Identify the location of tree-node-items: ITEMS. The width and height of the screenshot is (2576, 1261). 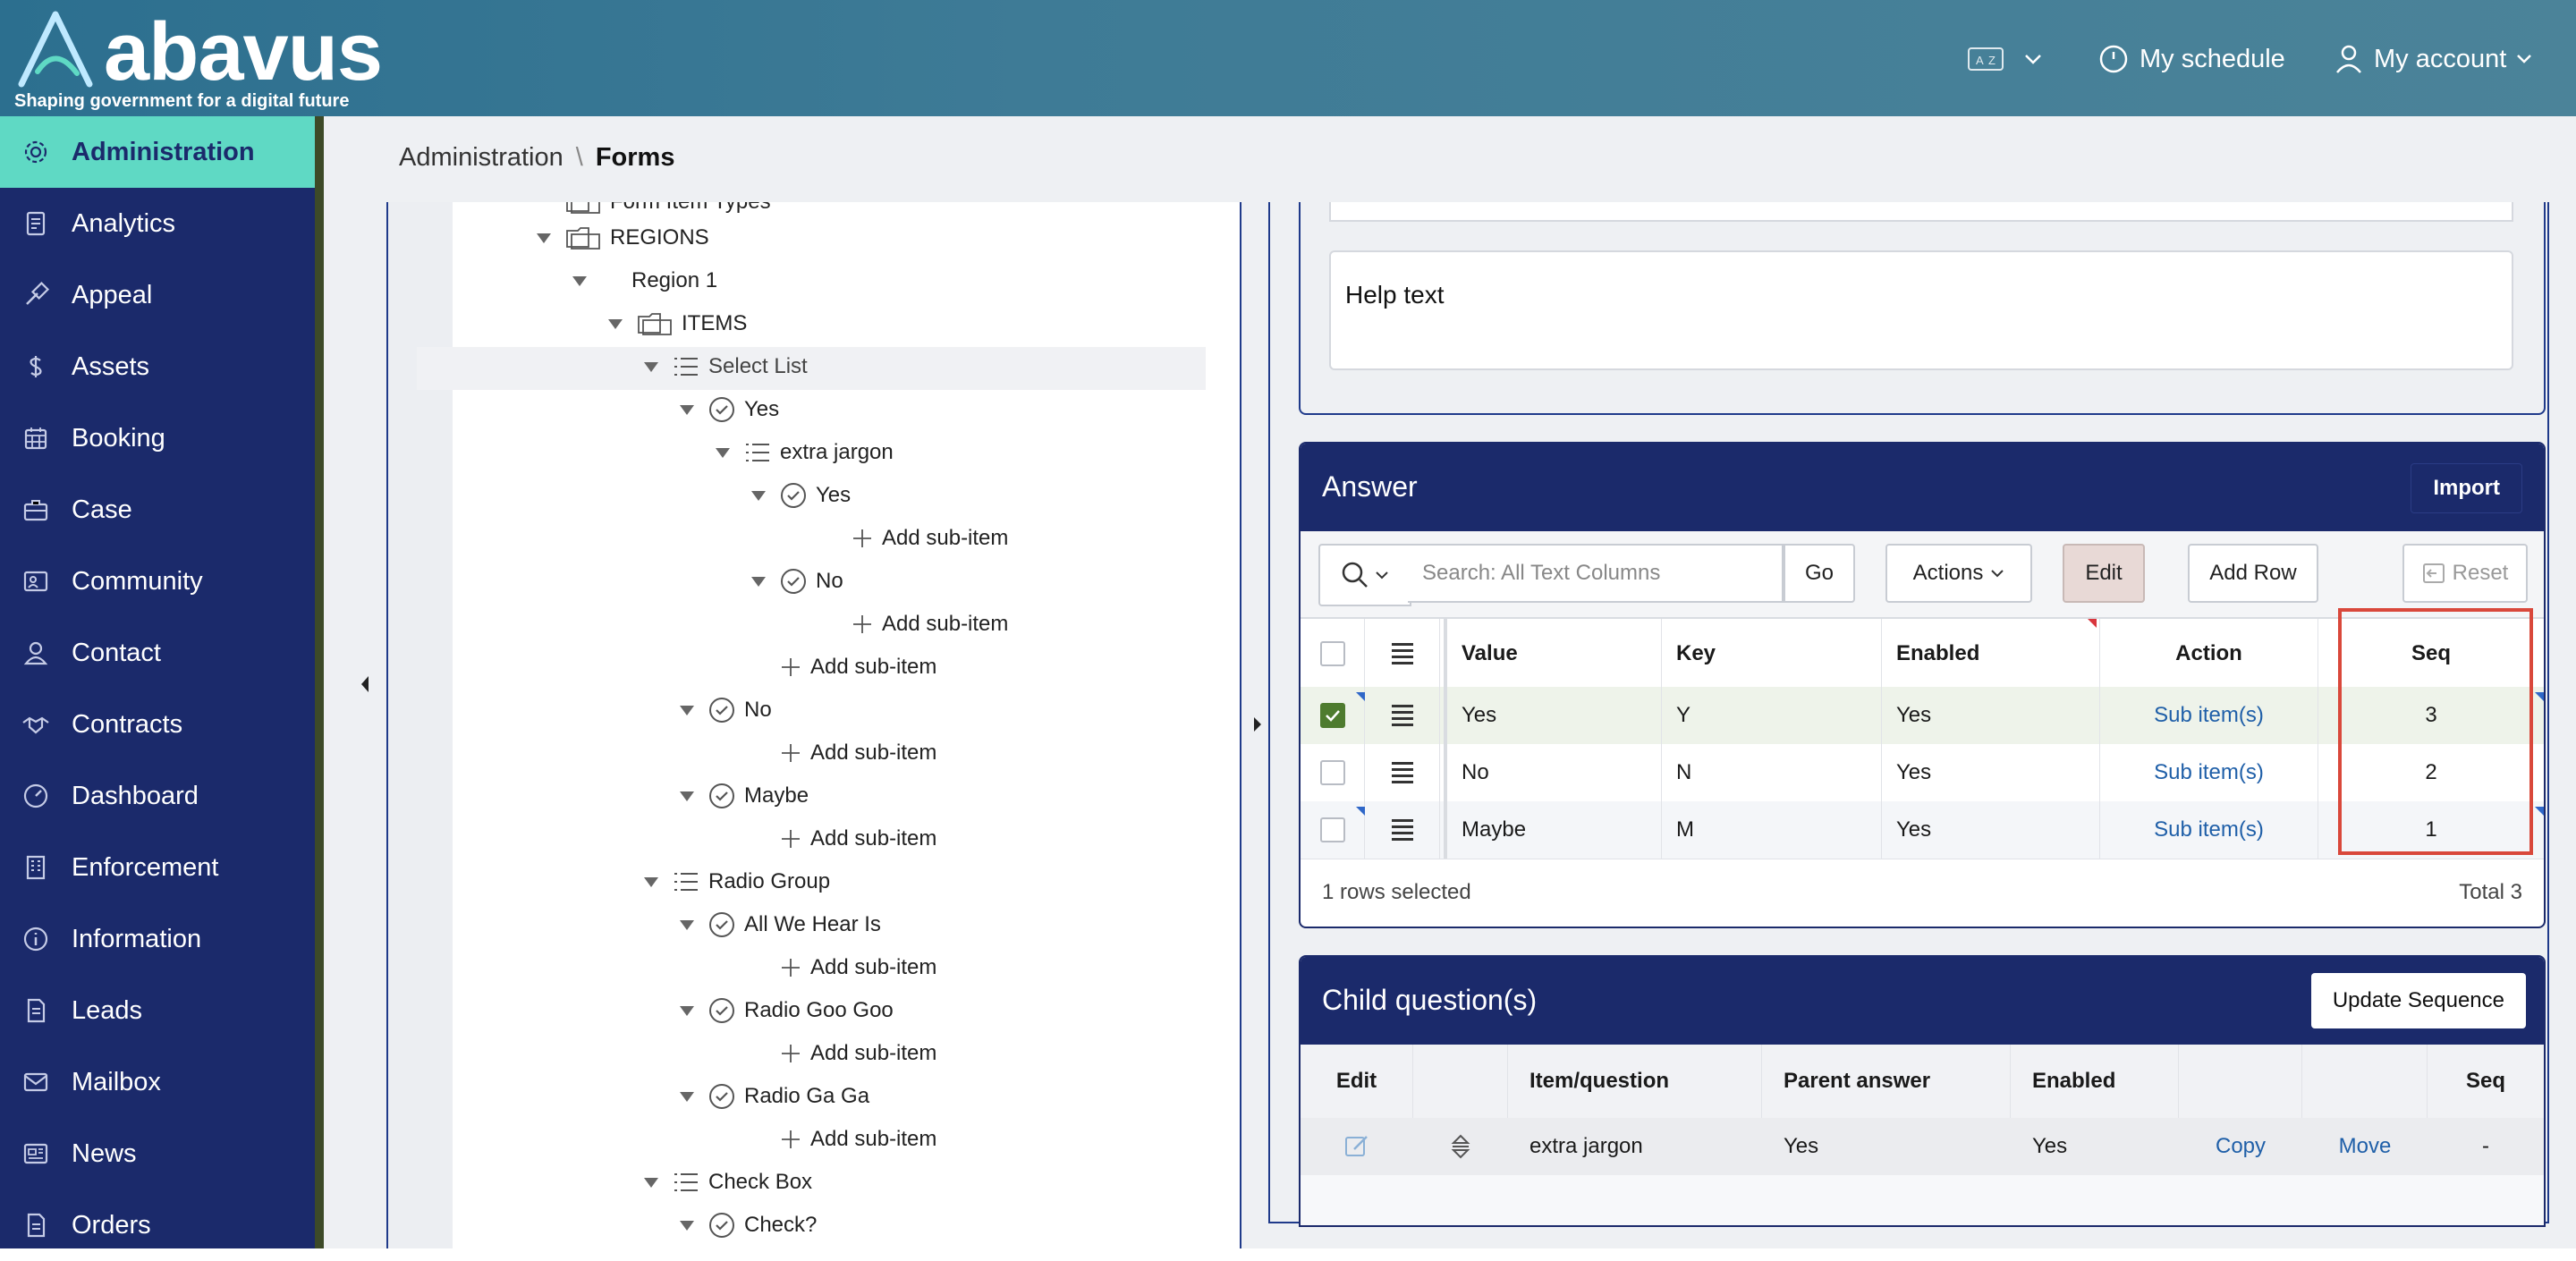
(677, 324).